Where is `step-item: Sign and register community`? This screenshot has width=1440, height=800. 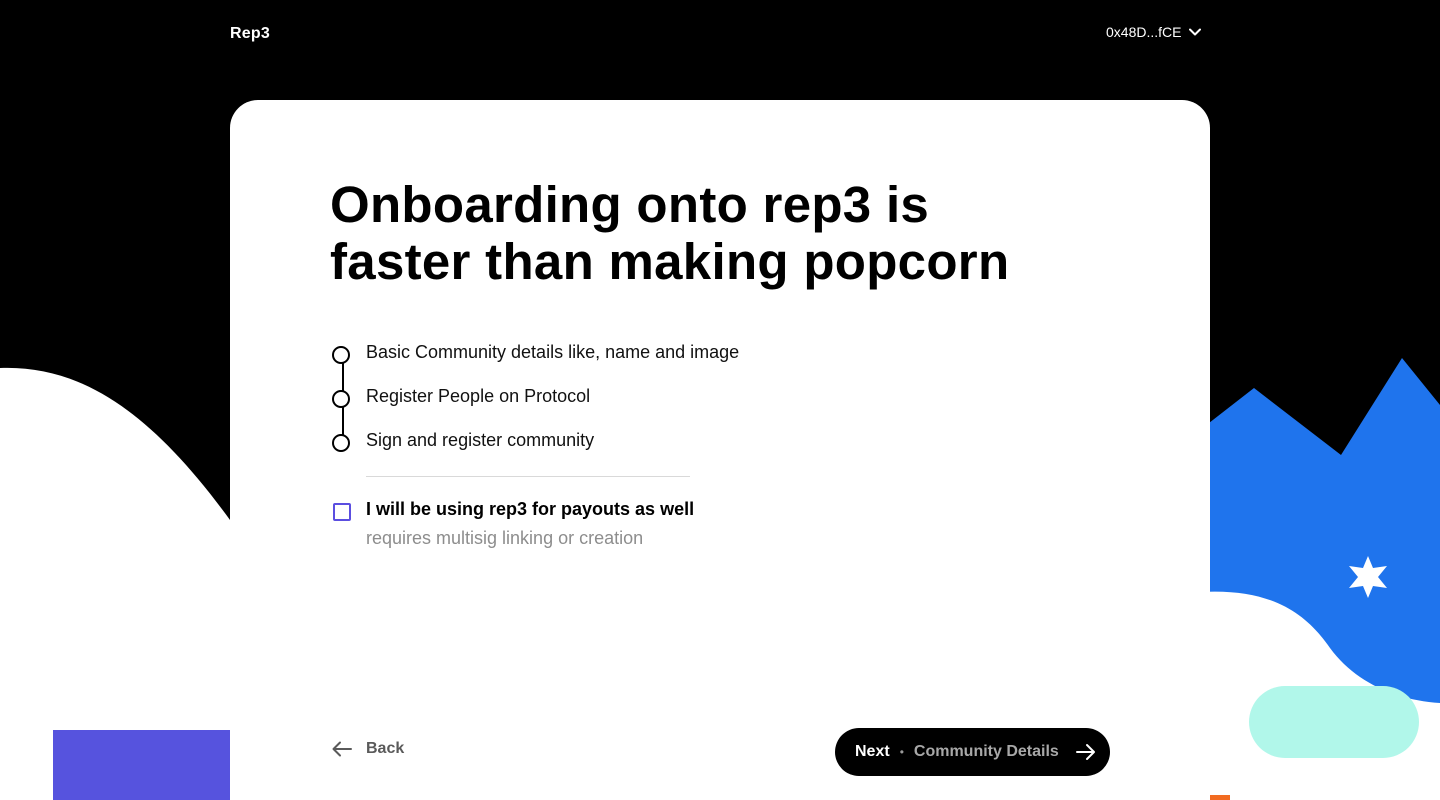
step-item: Sign and register community is located at coordinates (582, 451).